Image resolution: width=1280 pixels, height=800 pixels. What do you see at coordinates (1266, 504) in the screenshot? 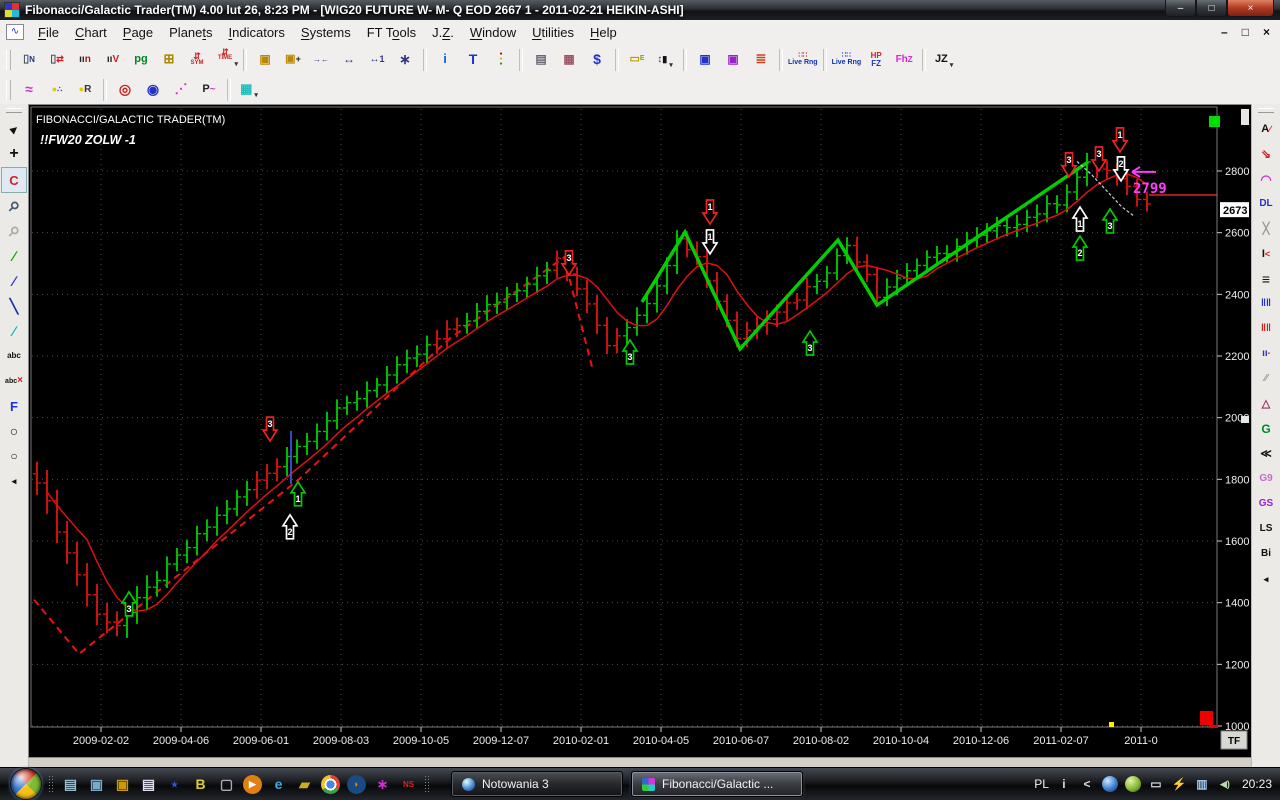
I see `gs-tool: GS` at bounding box center [1266, 504].